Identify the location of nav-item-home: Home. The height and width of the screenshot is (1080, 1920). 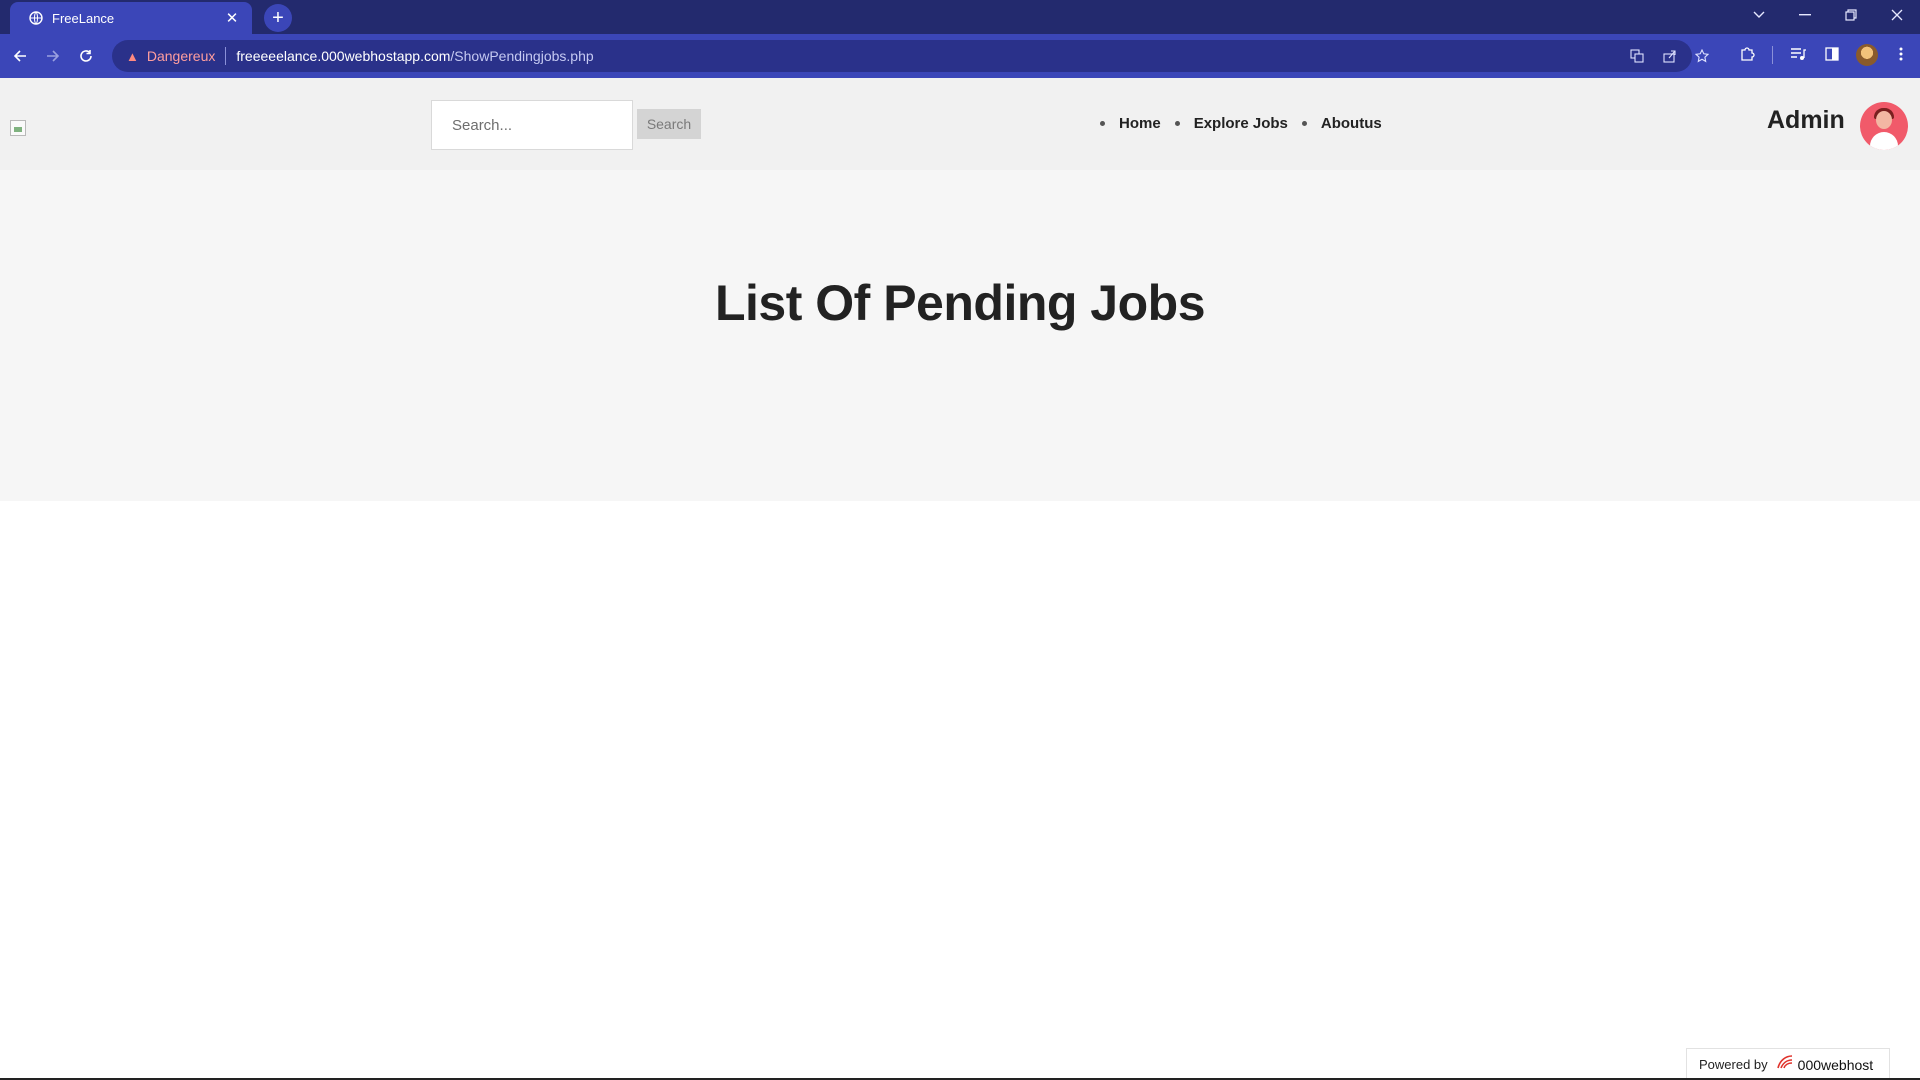
(1130, 123).